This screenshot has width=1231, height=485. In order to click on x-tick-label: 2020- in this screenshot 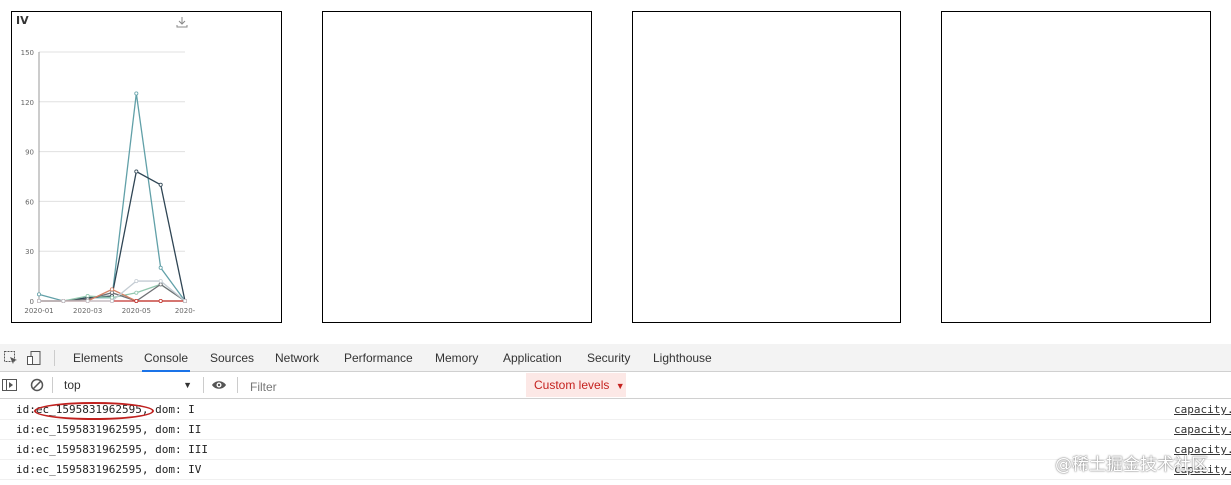, I will do `click(185, 311)`.